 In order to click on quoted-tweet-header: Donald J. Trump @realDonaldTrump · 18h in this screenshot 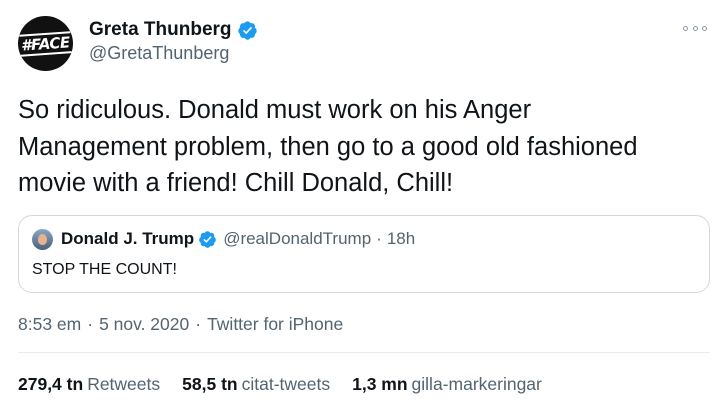, I will do `click(238, 239)`.